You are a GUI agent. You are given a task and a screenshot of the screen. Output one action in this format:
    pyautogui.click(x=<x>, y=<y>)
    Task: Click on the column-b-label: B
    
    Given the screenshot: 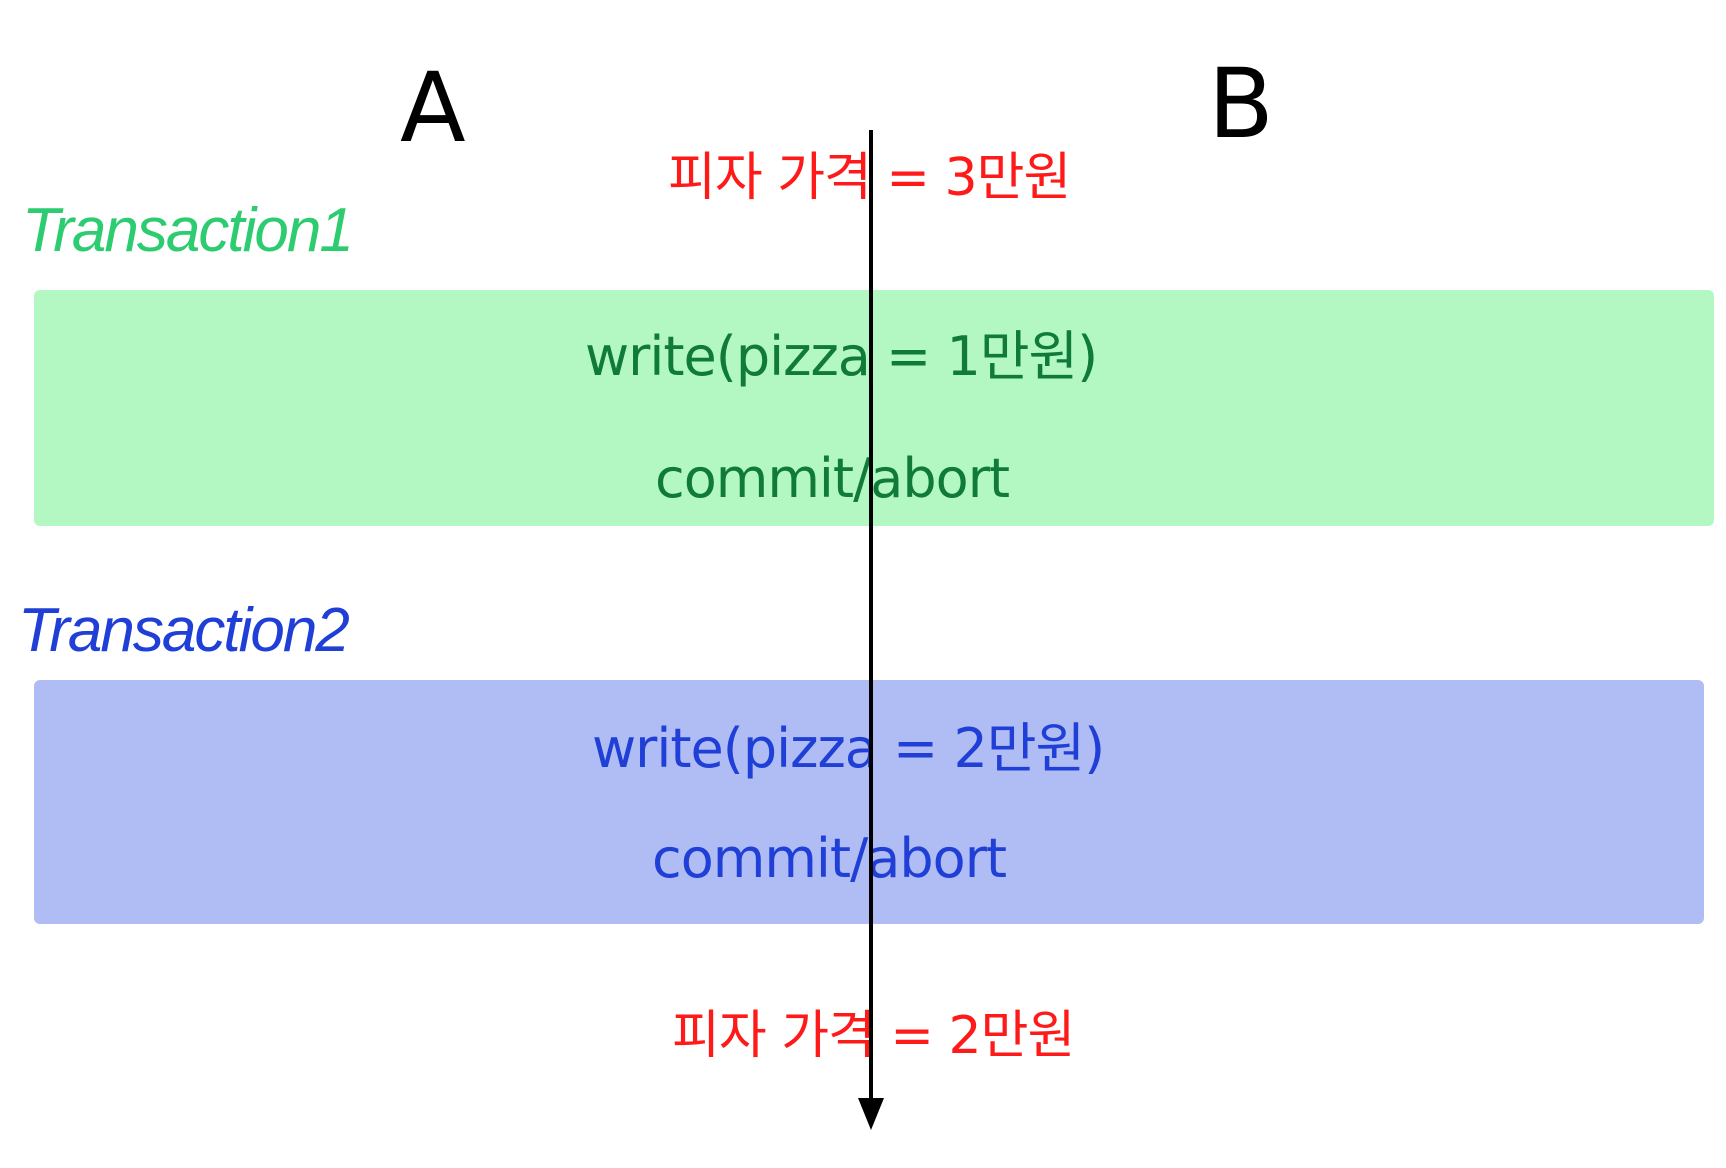 What is the action you would take?
    pyautogui.click(x=1241, y=104)
    